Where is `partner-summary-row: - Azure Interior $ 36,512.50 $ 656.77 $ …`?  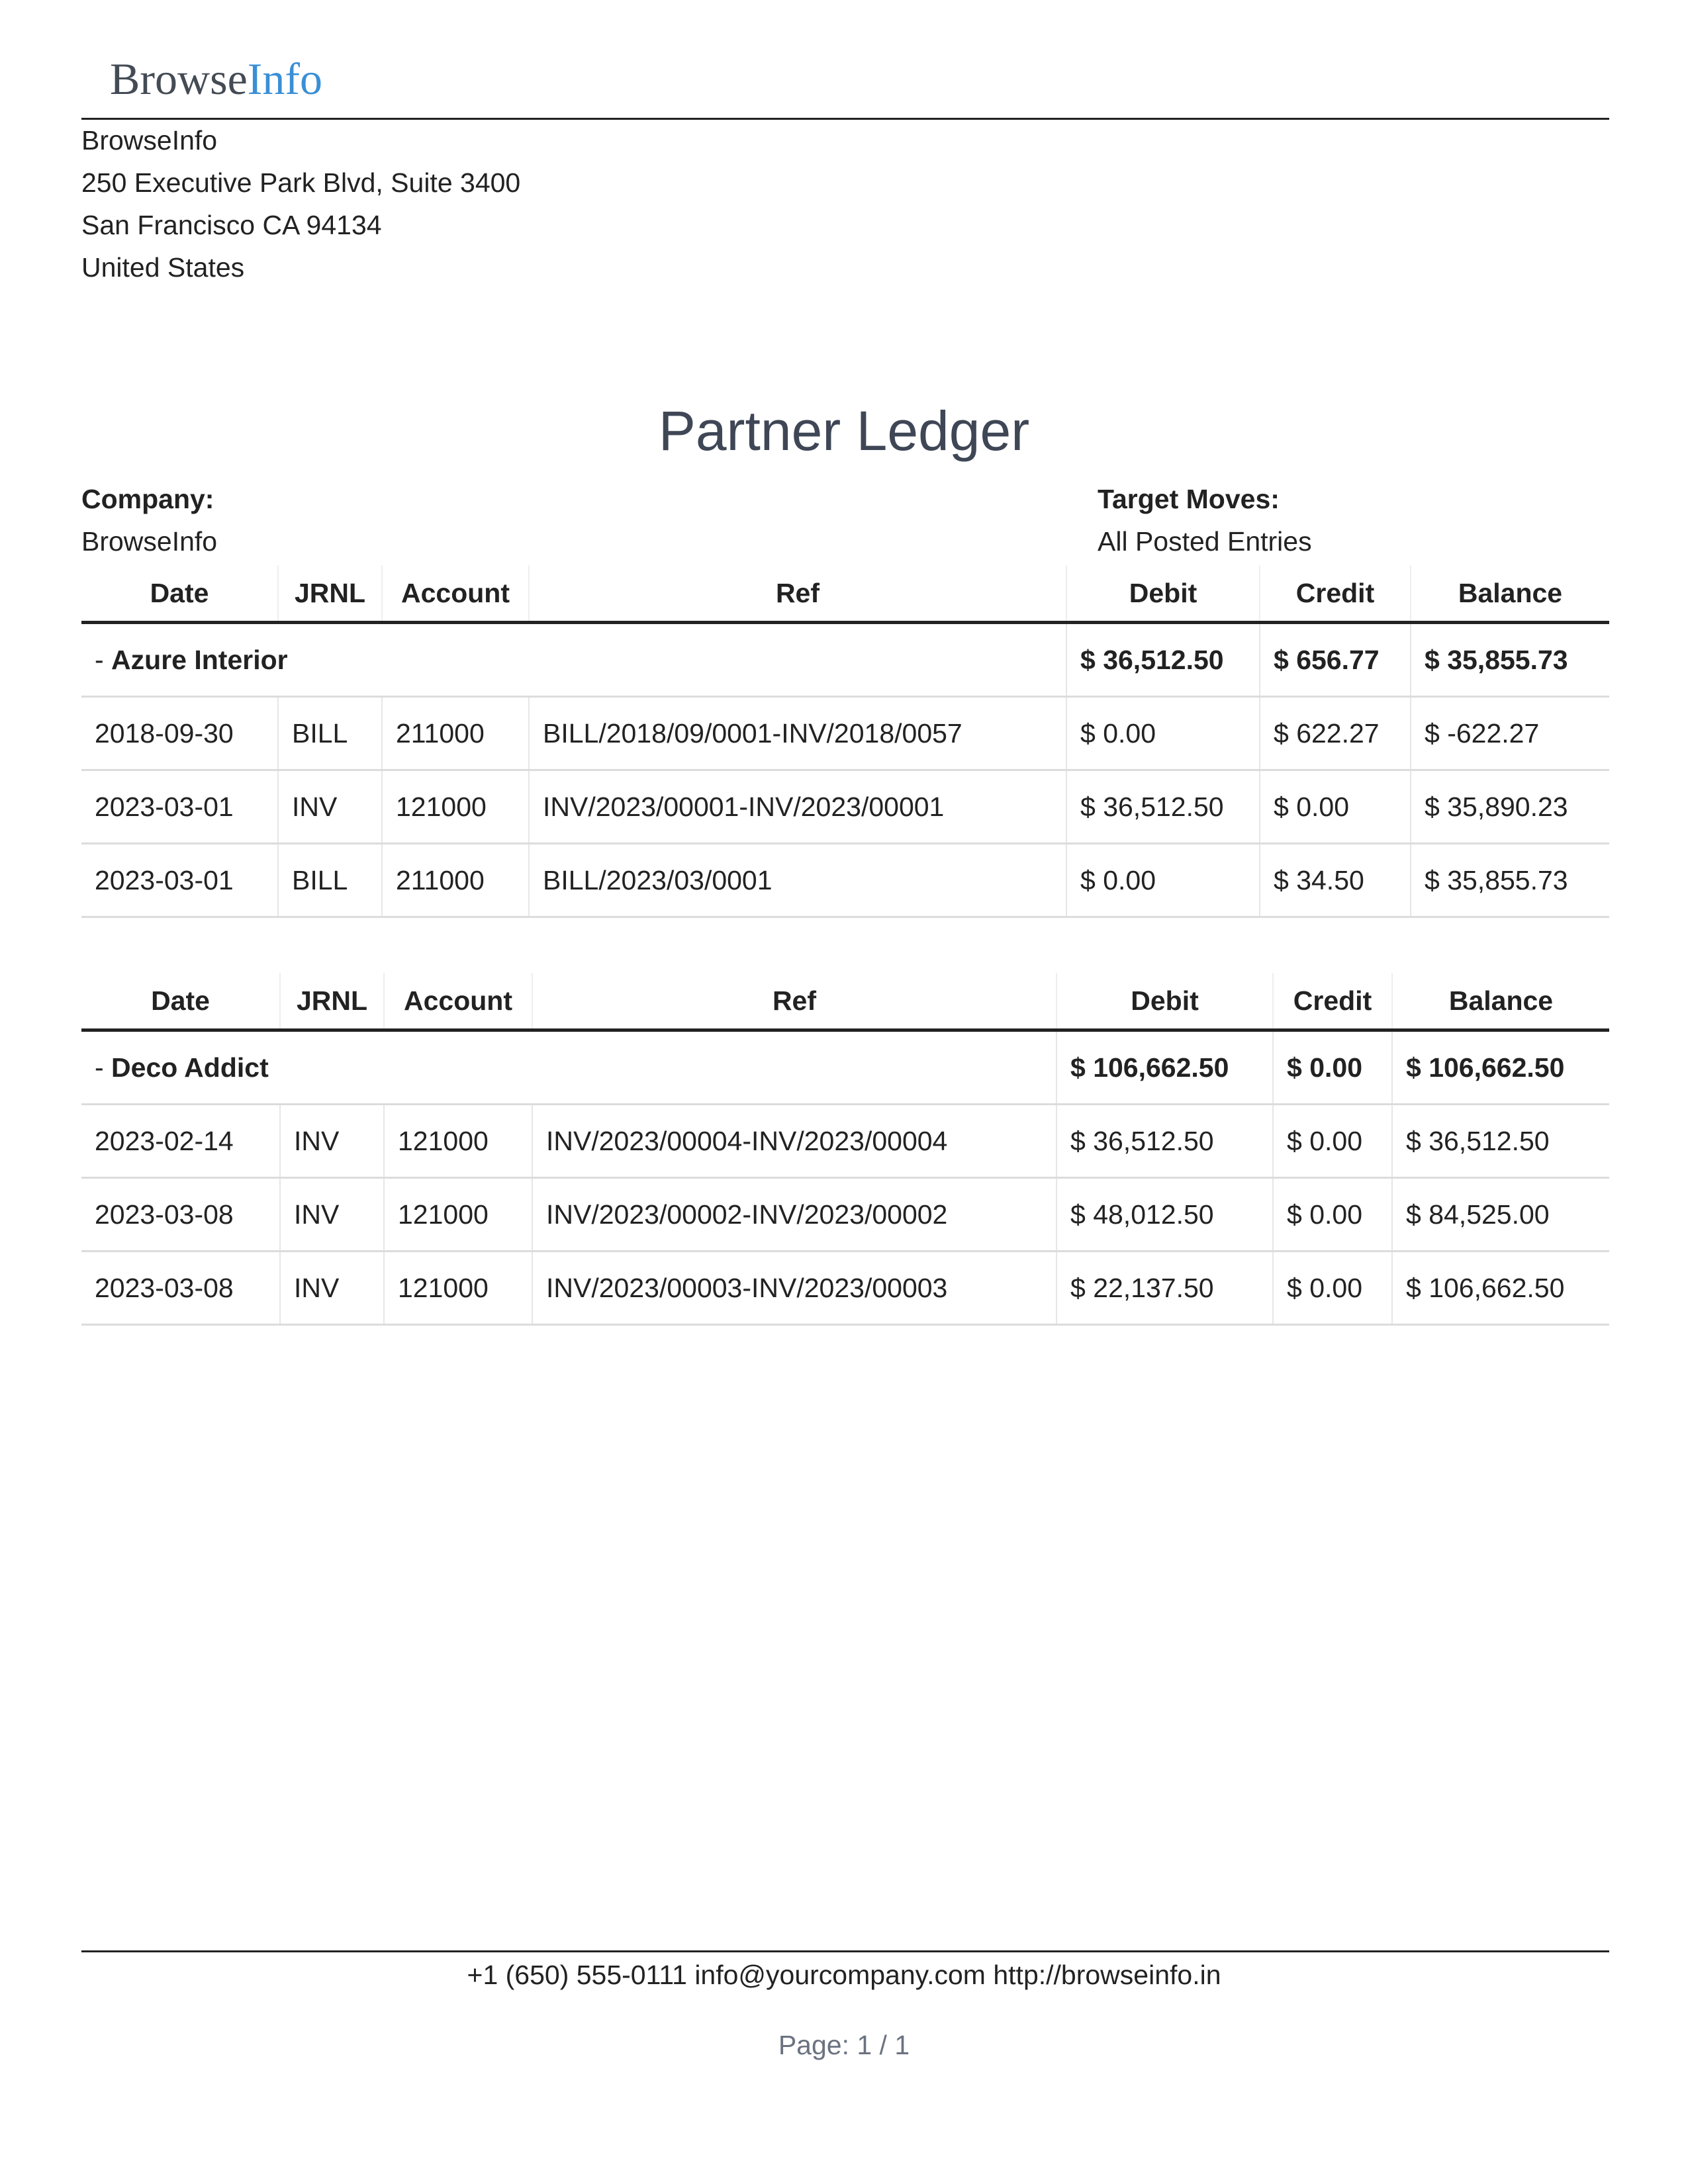 partner-summary-row: - Azure Interior $ 36,512.50 $ 656.77 $ … is located at coordinates (845, 660).